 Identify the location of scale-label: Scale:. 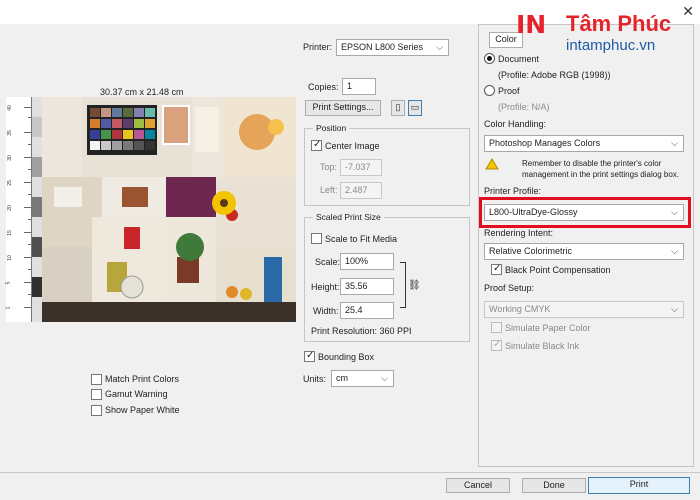
(328, 262).